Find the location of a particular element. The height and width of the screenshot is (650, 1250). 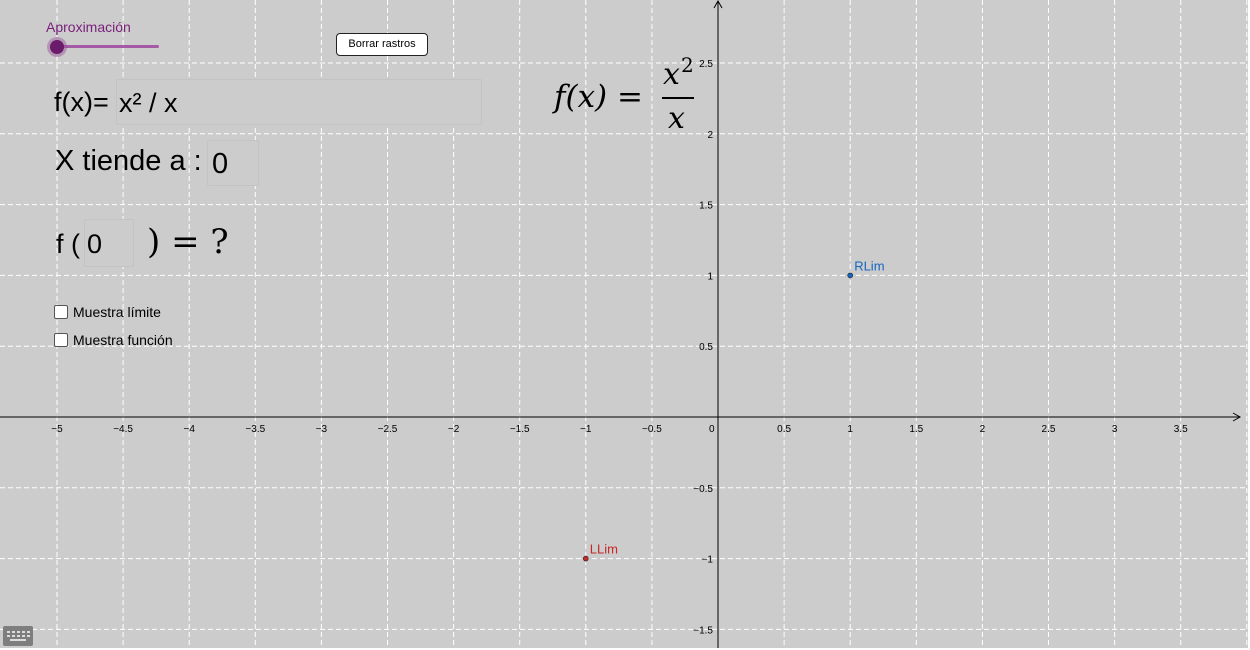

y-tick-label: 2.5 is located at coordinates (706, 64).